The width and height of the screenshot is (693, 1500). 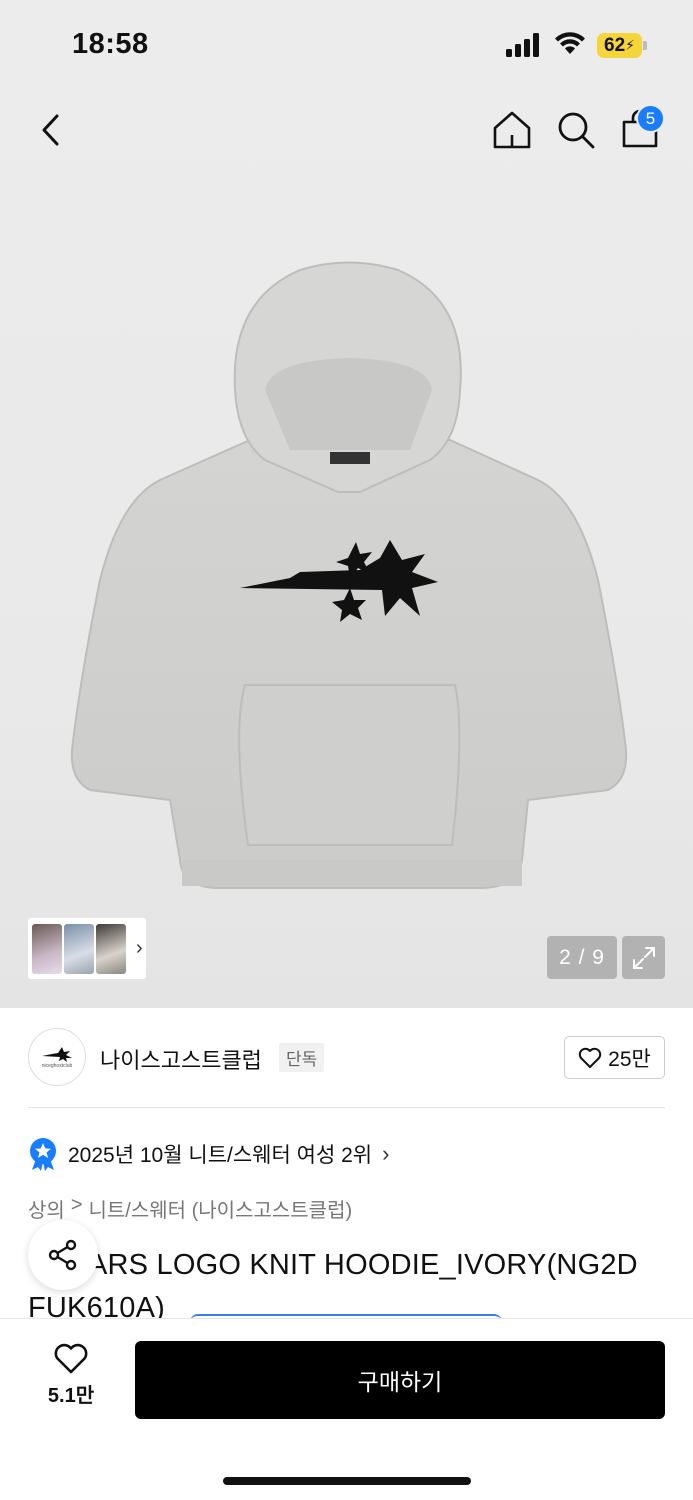 I want to click on share-button, so click(x=63, y=1255).